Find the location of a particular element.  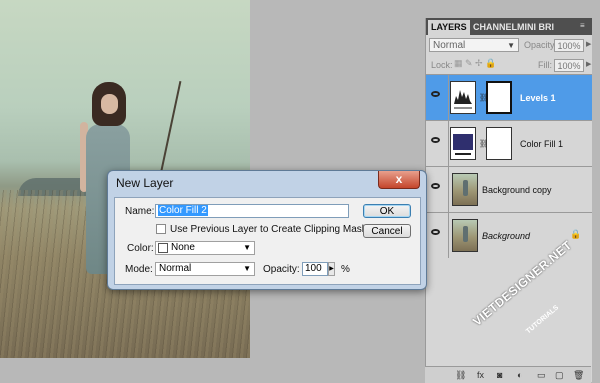

new-layer-icon: ▢ is located at coordinates (559, 375).